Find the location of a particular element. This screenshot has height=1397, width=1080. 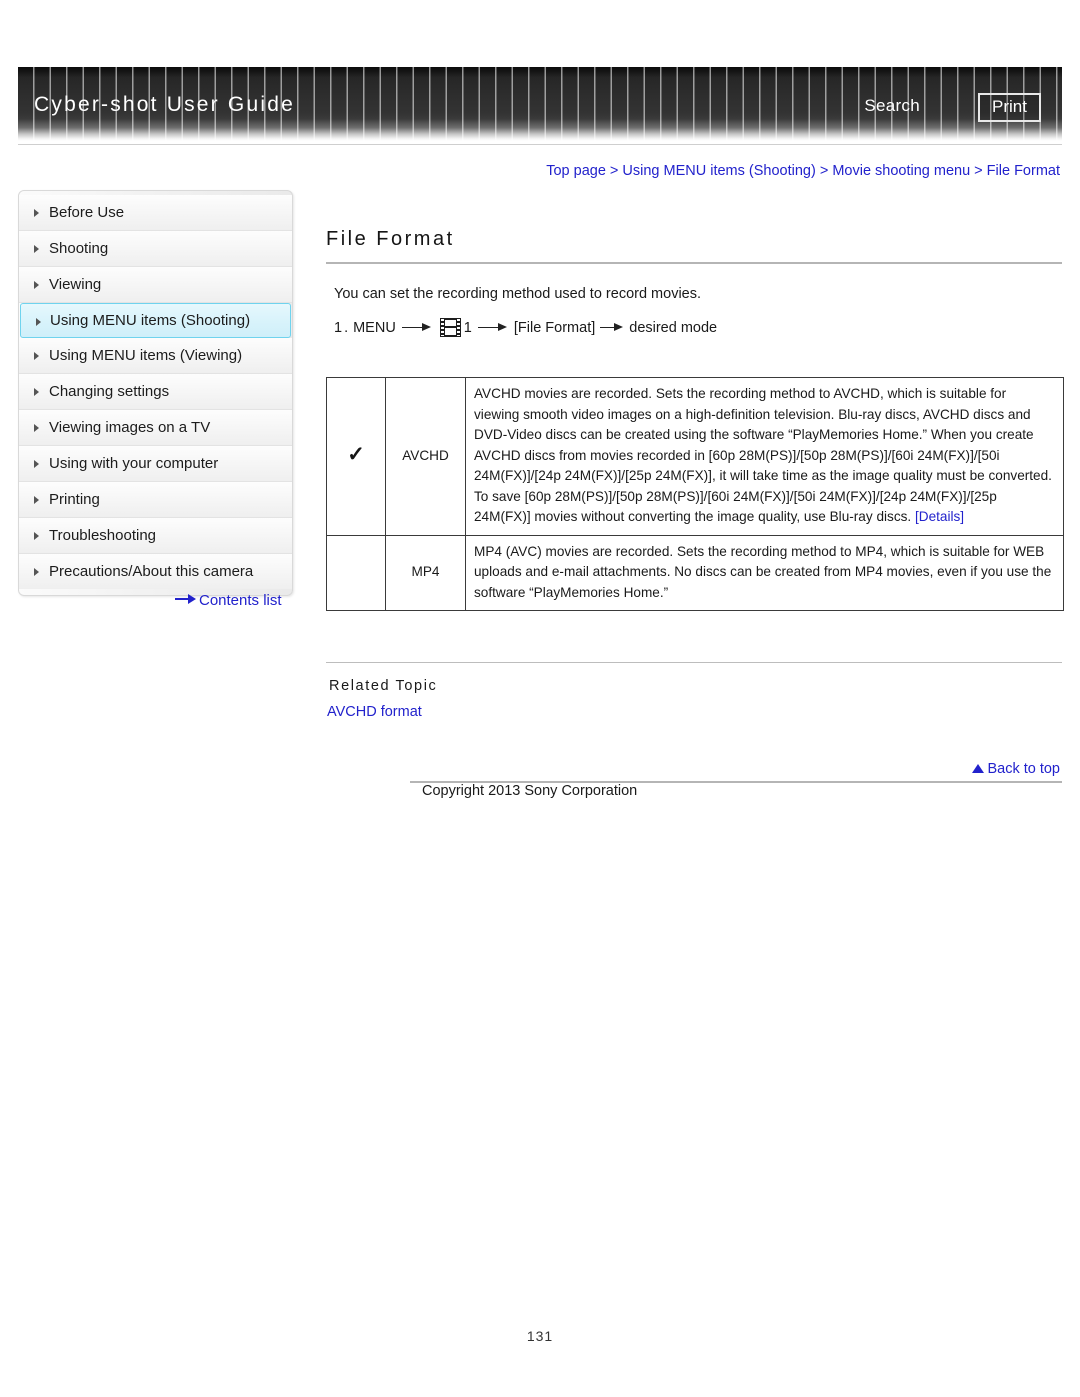

title-divider is located at coordinates (694, 263).